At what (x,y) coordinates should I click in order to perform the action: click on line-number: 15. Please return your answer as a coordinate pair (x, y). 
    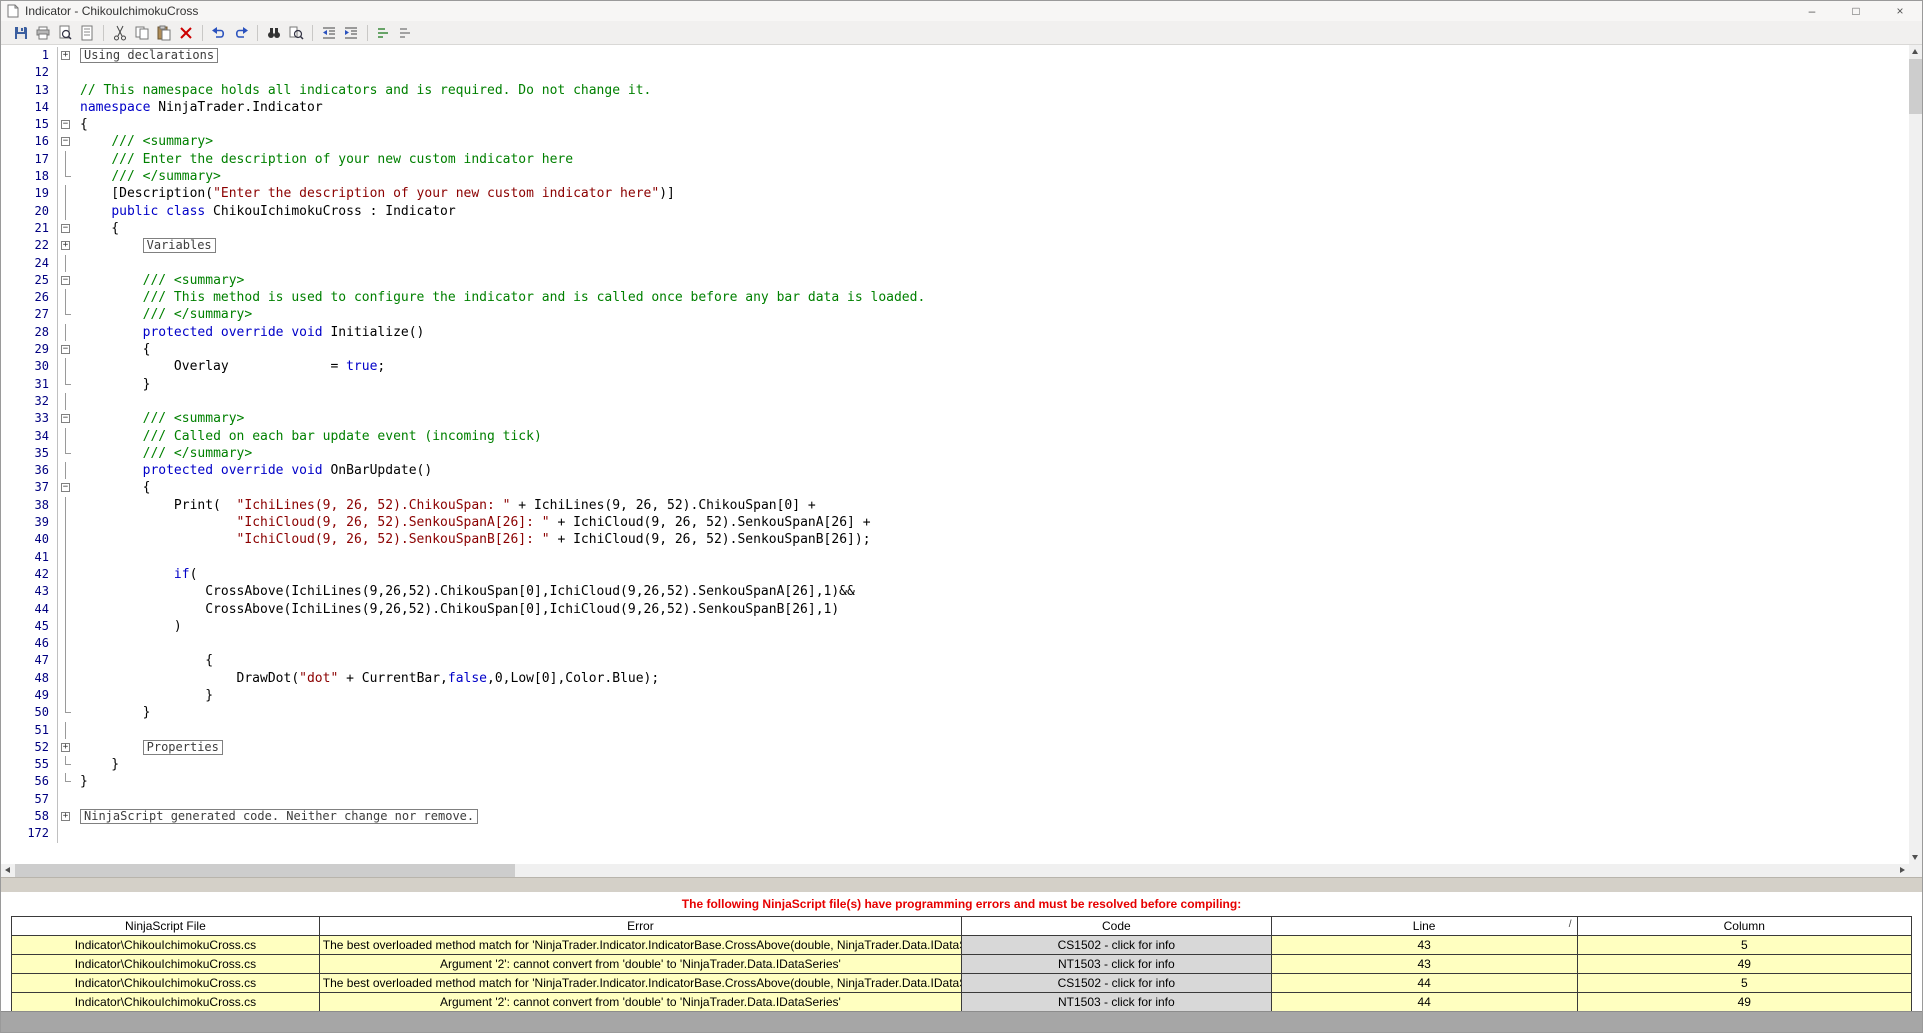
    Looking at the image, I should click on (29, 125).